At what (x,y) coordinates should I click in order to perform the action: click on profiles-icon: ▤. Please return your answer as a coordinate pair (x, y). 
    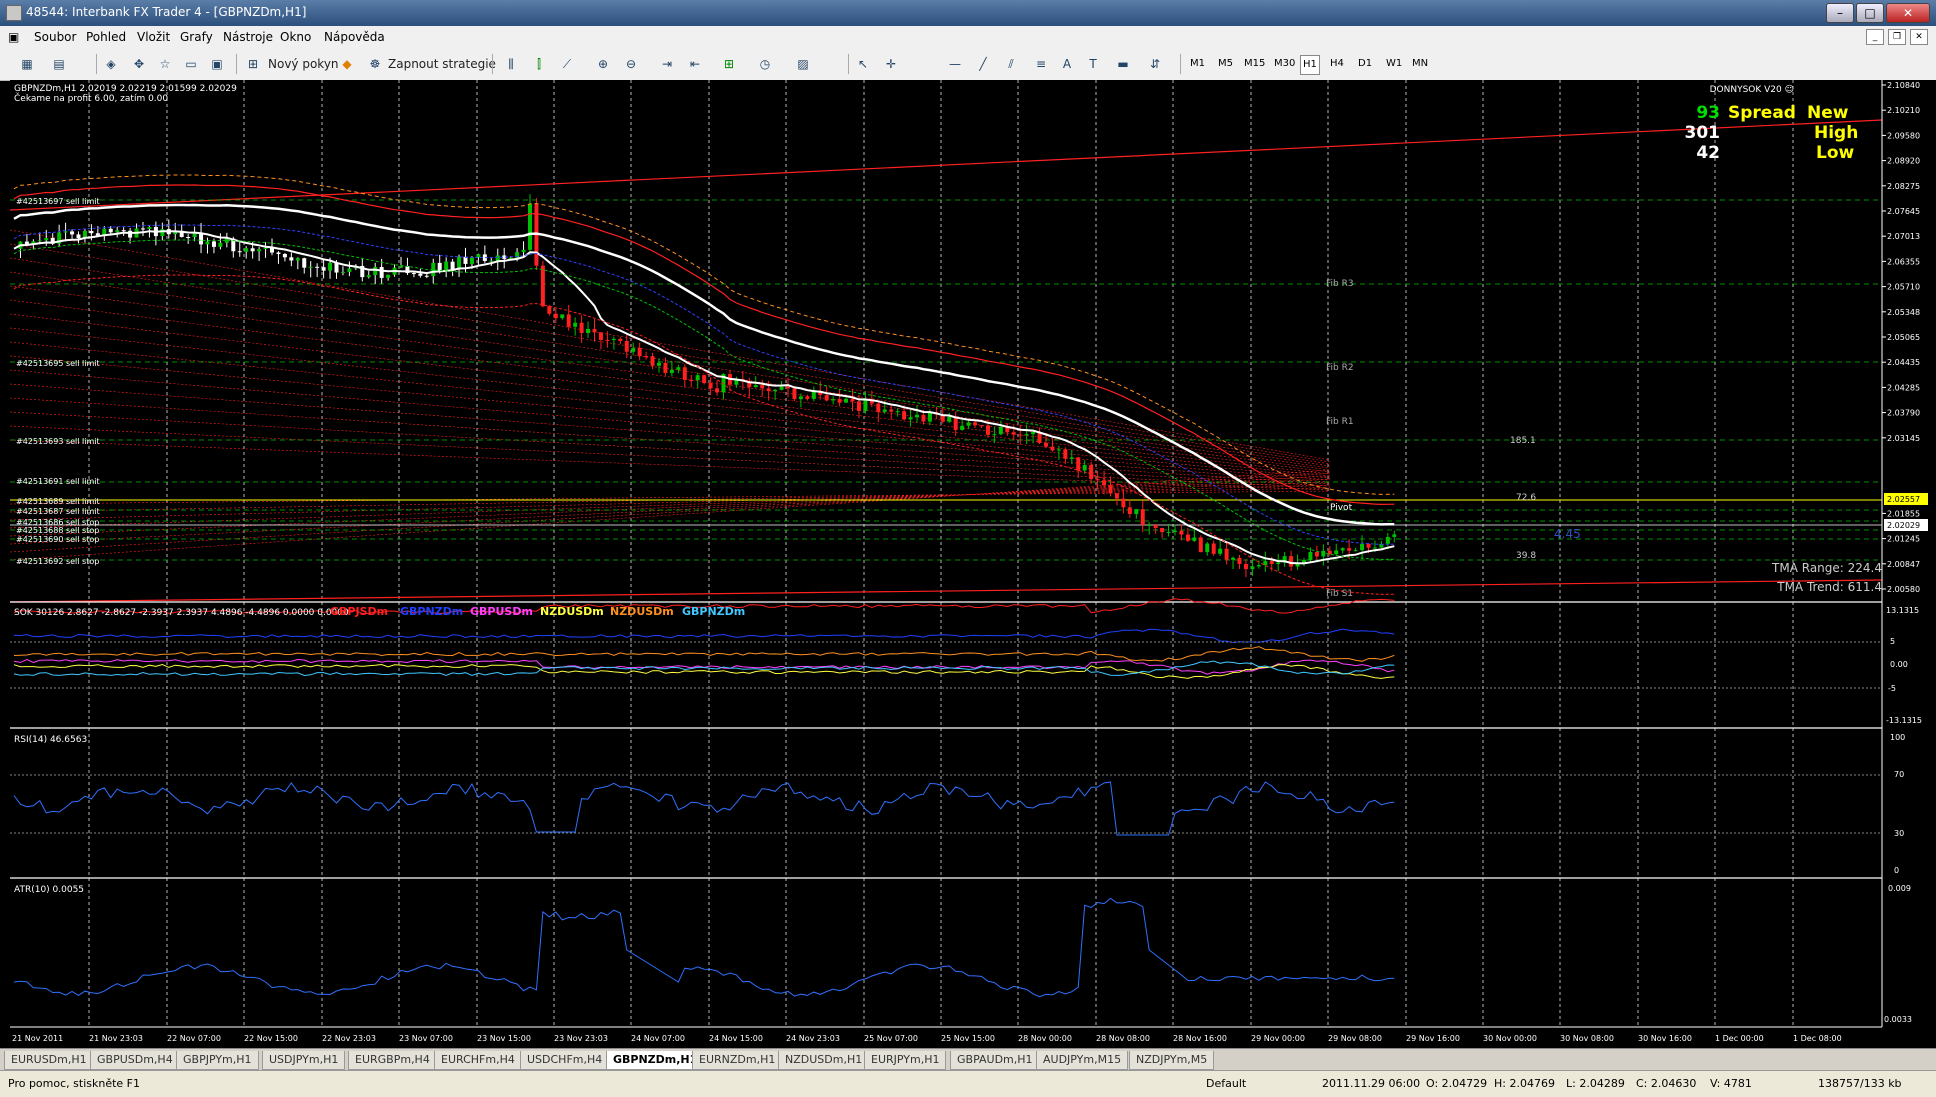
    Looking at the image, I should click on (59, 64).